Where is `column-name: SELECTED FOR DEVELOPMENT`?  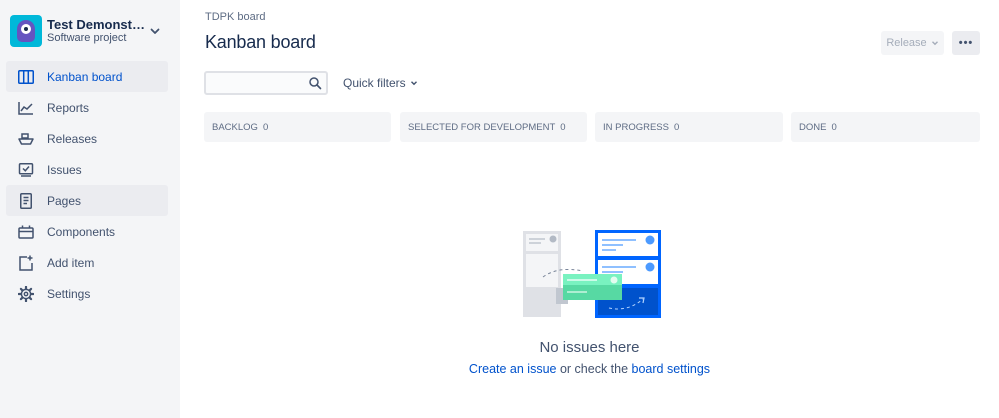 column-name: SELECTED FOR DEVELOPMENT is located at coordinates (482, 127).